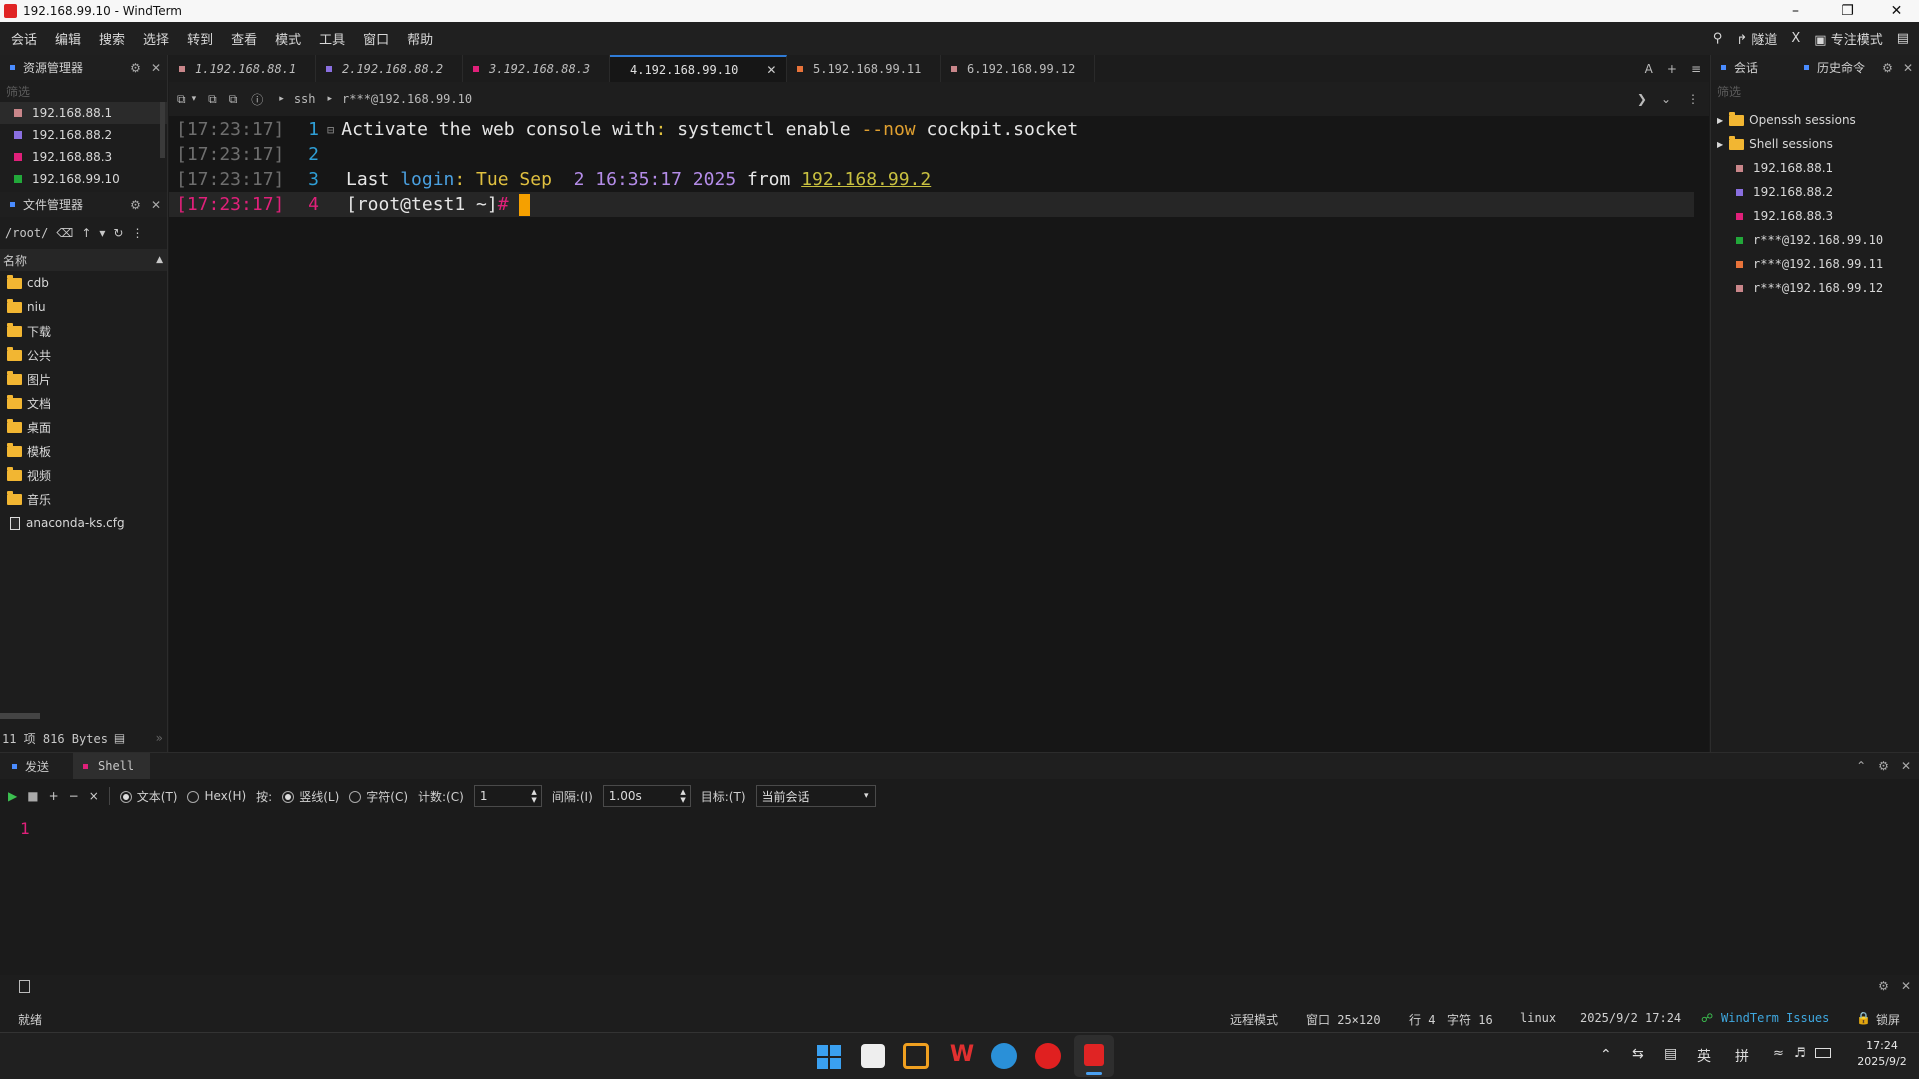  What do you see at coordinates (257, 99) in the screenshot?
I see `info-icon: ⓘ` at bounding box center [257, 99].